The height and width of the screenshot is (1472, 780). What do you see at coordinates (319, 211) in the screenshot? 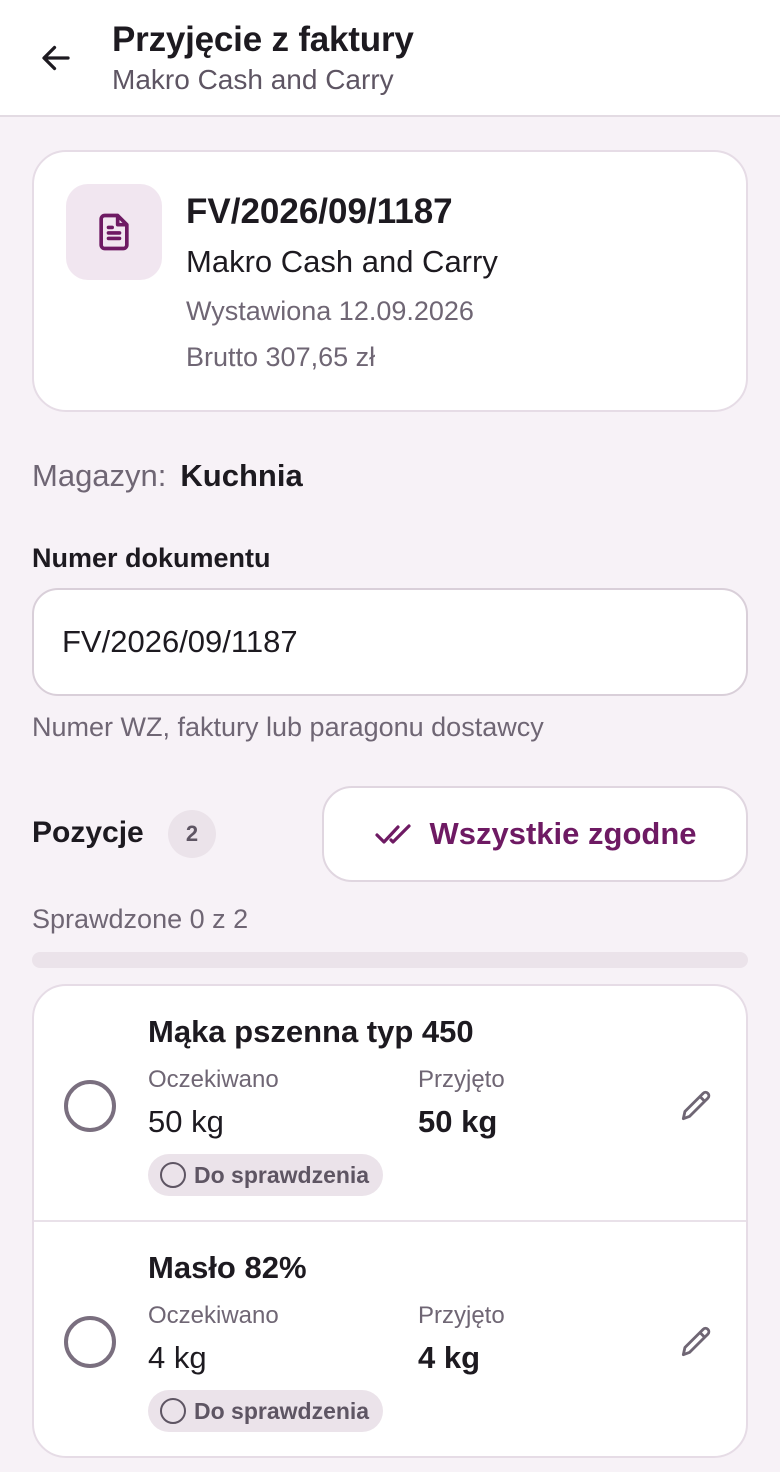
I see `invoice-number: FV/2026/09/1187` at bounding box center [319, 211].